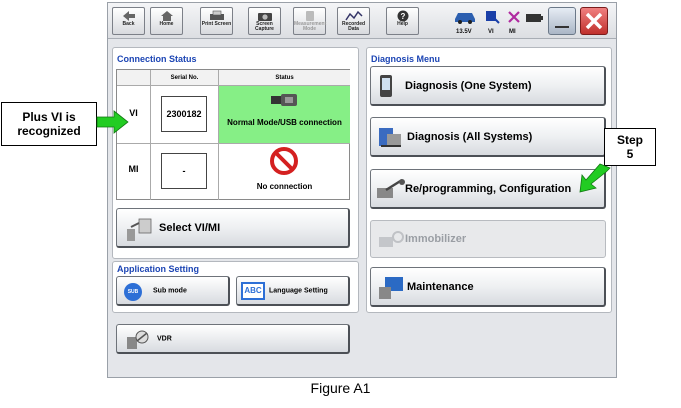  Describe the element at coordinates (284, 122) in the screenshot. I see `vi-status-text: Normal Mode/USB connection` at that location.